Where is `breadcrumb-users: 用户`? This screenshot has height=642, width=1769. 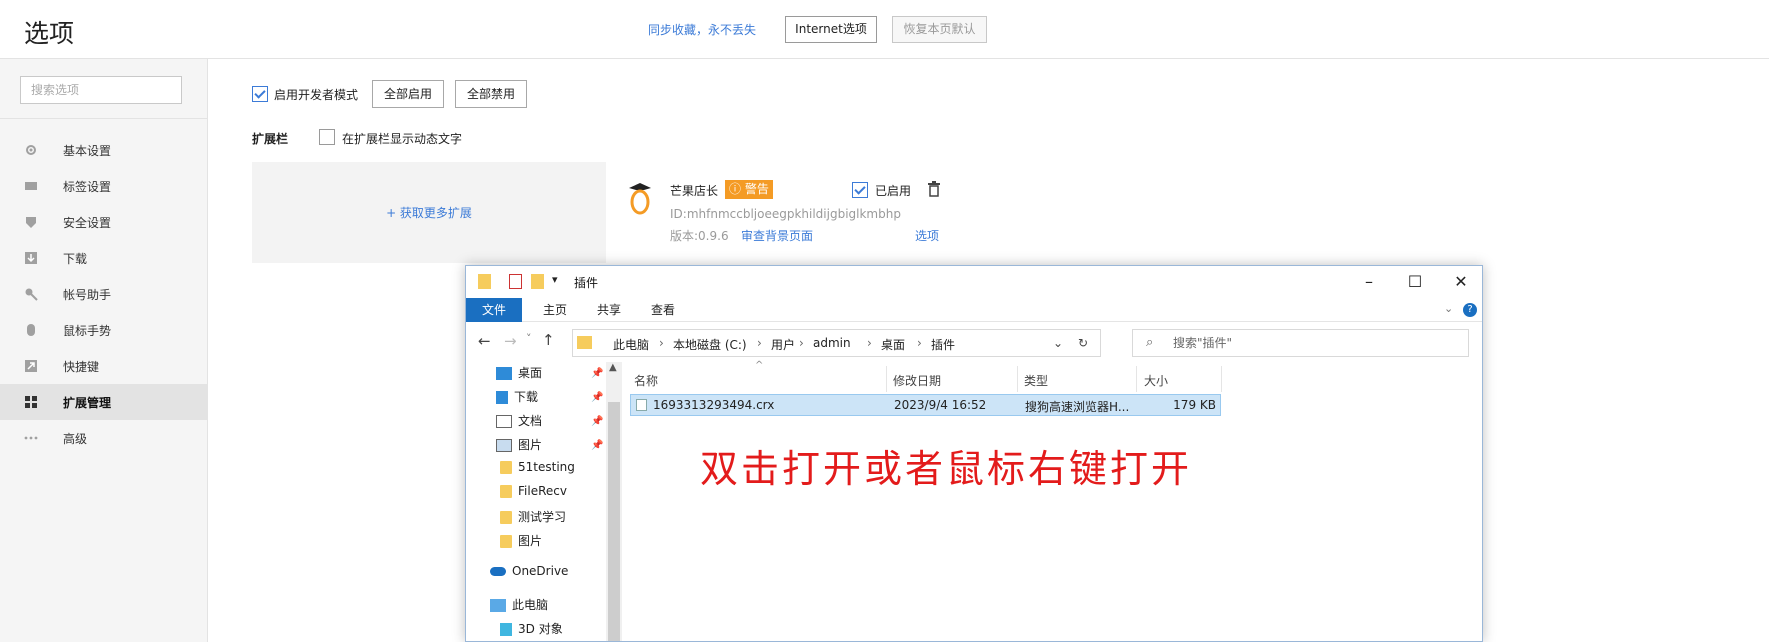 breadcrumb-users: 用户 is located at coordinates (783, 344).